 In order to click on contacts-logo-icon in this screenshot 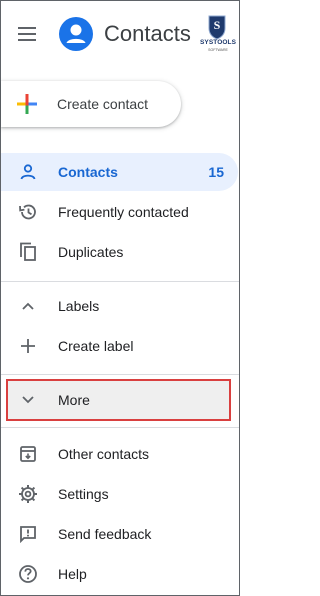, I will do `click(76, 34)`.